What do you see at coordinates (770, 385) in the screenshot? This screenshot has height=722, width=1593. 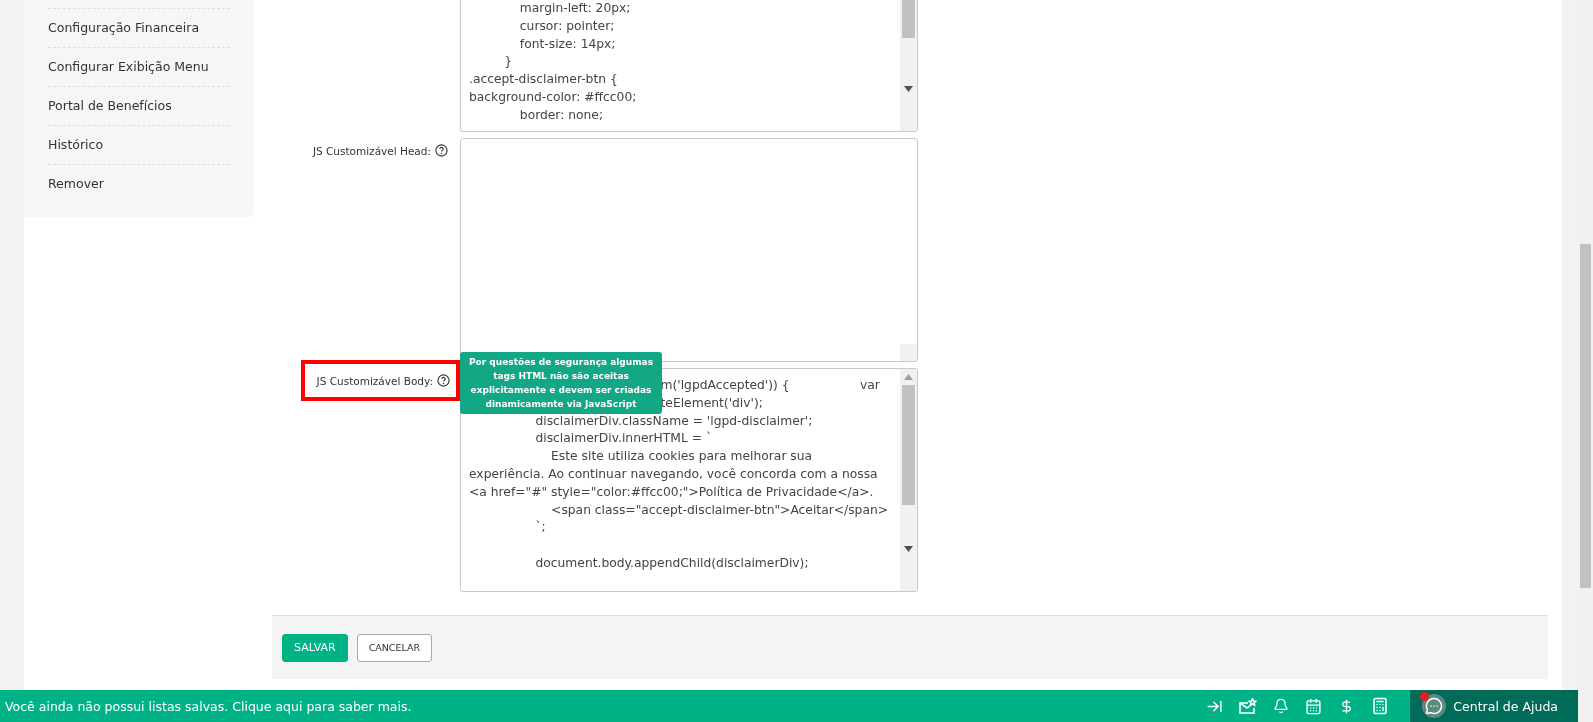 I see `code-line: m('lgpdAccepted')) { var` at bounding box center [770, 385].